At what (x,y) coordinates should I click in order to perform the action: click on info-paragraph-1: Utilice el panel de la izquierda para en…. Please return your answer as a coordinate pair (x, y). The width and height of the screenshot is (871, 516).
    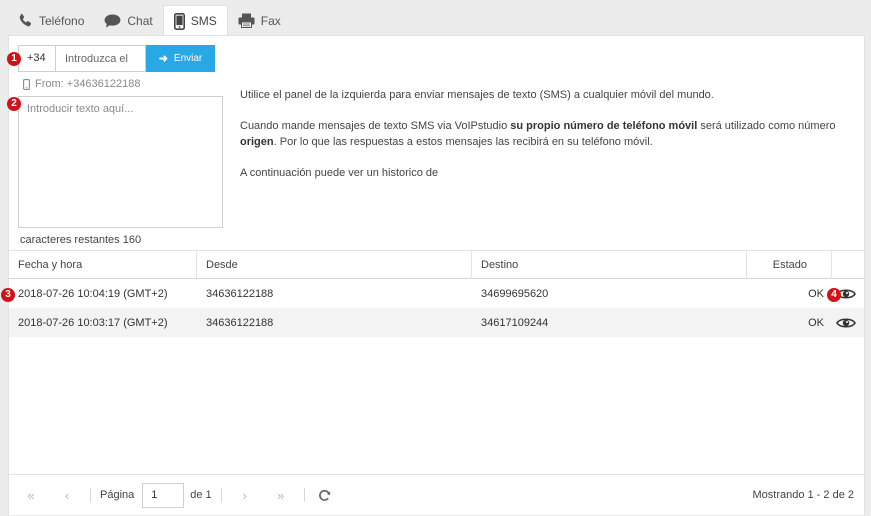
    Looking at the image, I should click on (477, 95).